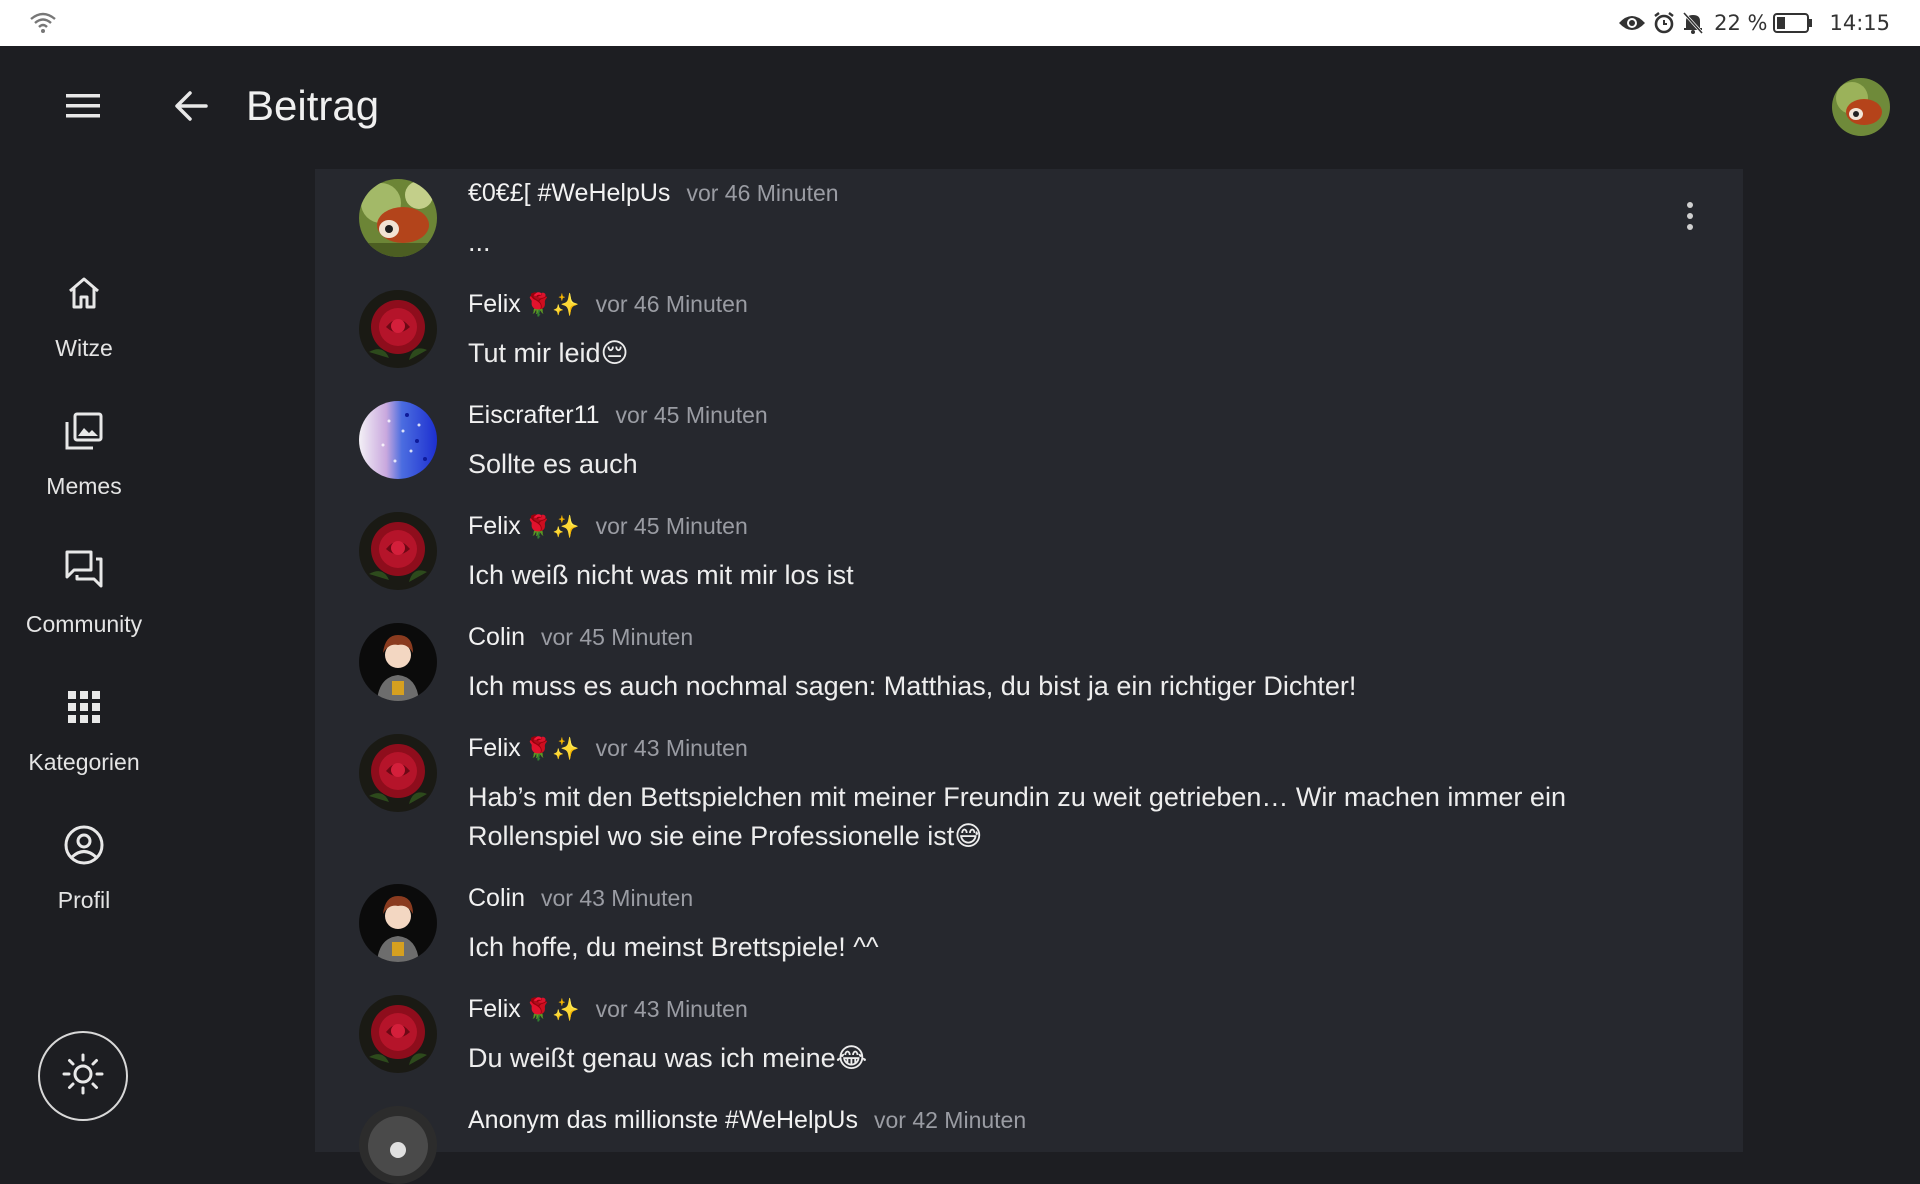  What do you see at coordinates (84, 569) in the screenshot?
I see `forum-icon` at bounding box center [84, 569].